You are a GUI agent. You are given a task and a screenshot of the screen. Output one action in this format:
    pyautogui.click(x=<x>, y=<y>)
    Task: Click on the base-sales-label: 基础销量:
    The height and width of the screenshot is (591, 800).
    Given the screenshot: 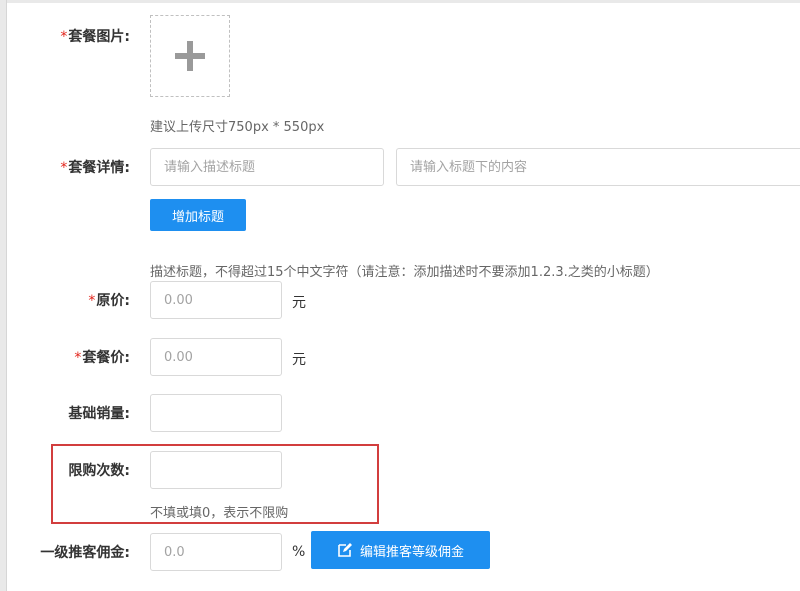 What is the action you would take?
    pyautogui.click(x=99, y=414)
    